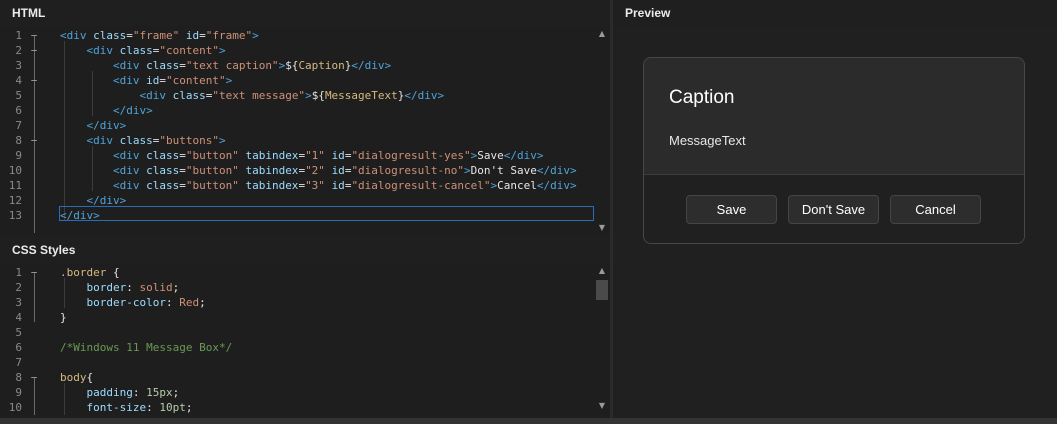 The height and width of the screenshot is (424, 1057). Describe the element at coordinates (315, 155) in the screenshot. I see `code-token: "1"` at that location.